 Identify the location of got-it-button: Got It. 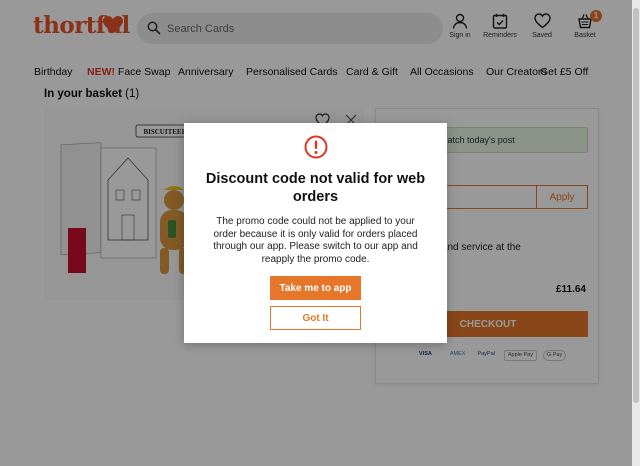
(315, 318).